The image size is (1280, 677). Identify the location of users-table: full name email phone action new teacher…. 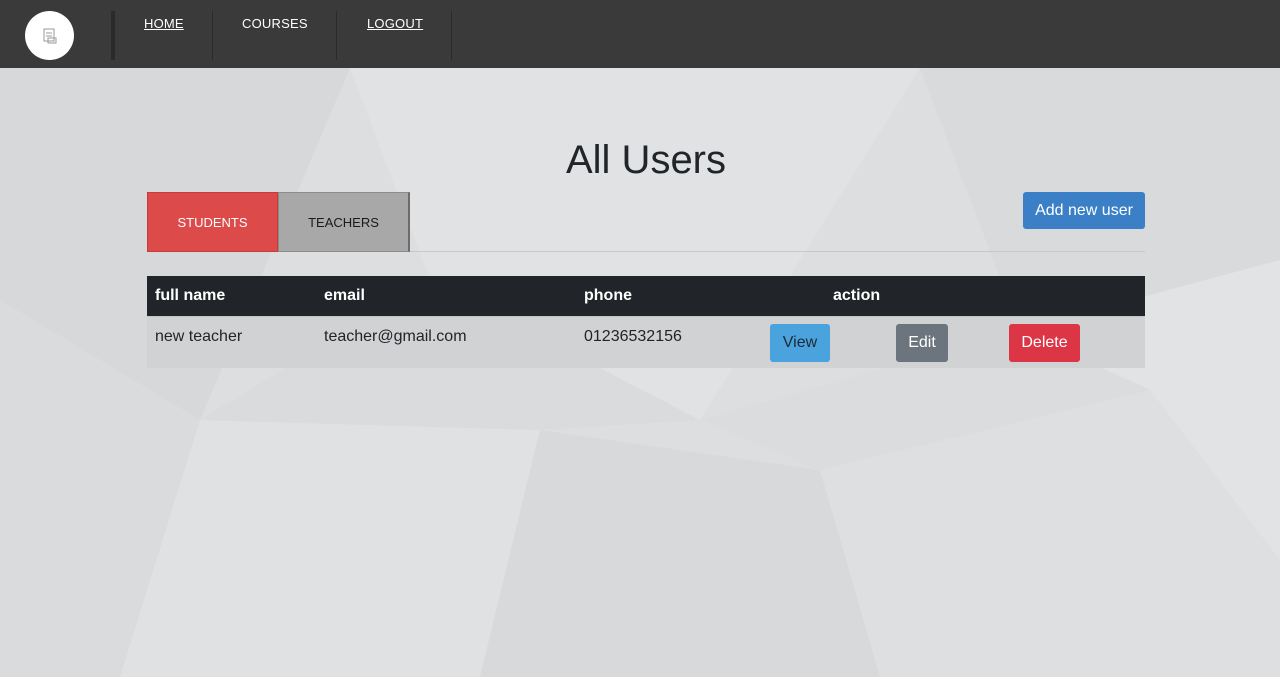
(646, 322).